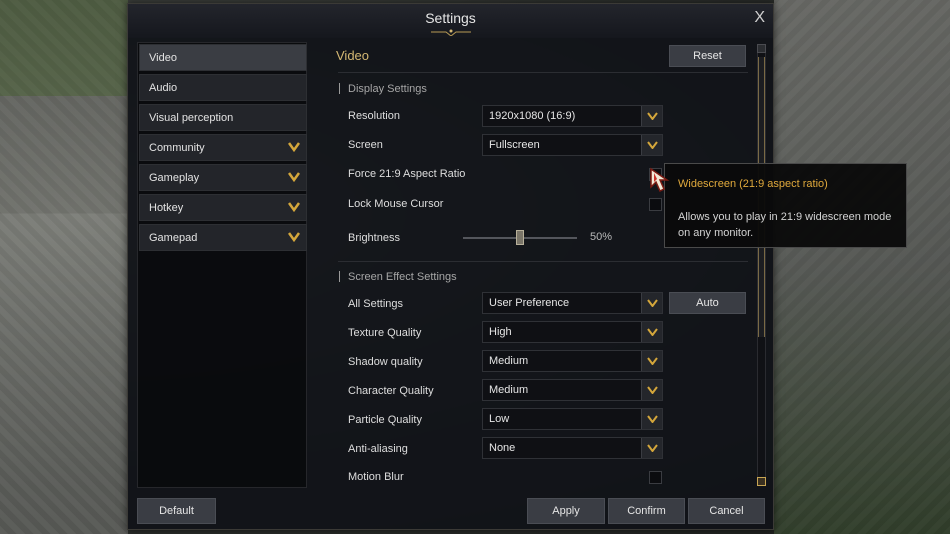 The height and width of the screenshot is (534, 950). Describe the element at coordinates (223, 177) in the screenshot. I see `sidebar-item-gameplay: Gameplay` at that location.